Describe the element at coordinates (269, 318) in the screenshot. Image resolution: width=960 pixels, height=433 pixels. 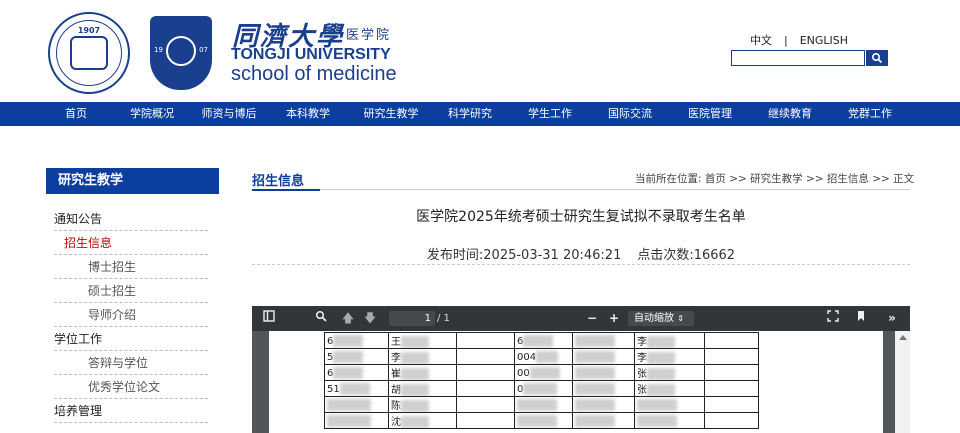
I see `sidebar-toggle-icon` at that location.